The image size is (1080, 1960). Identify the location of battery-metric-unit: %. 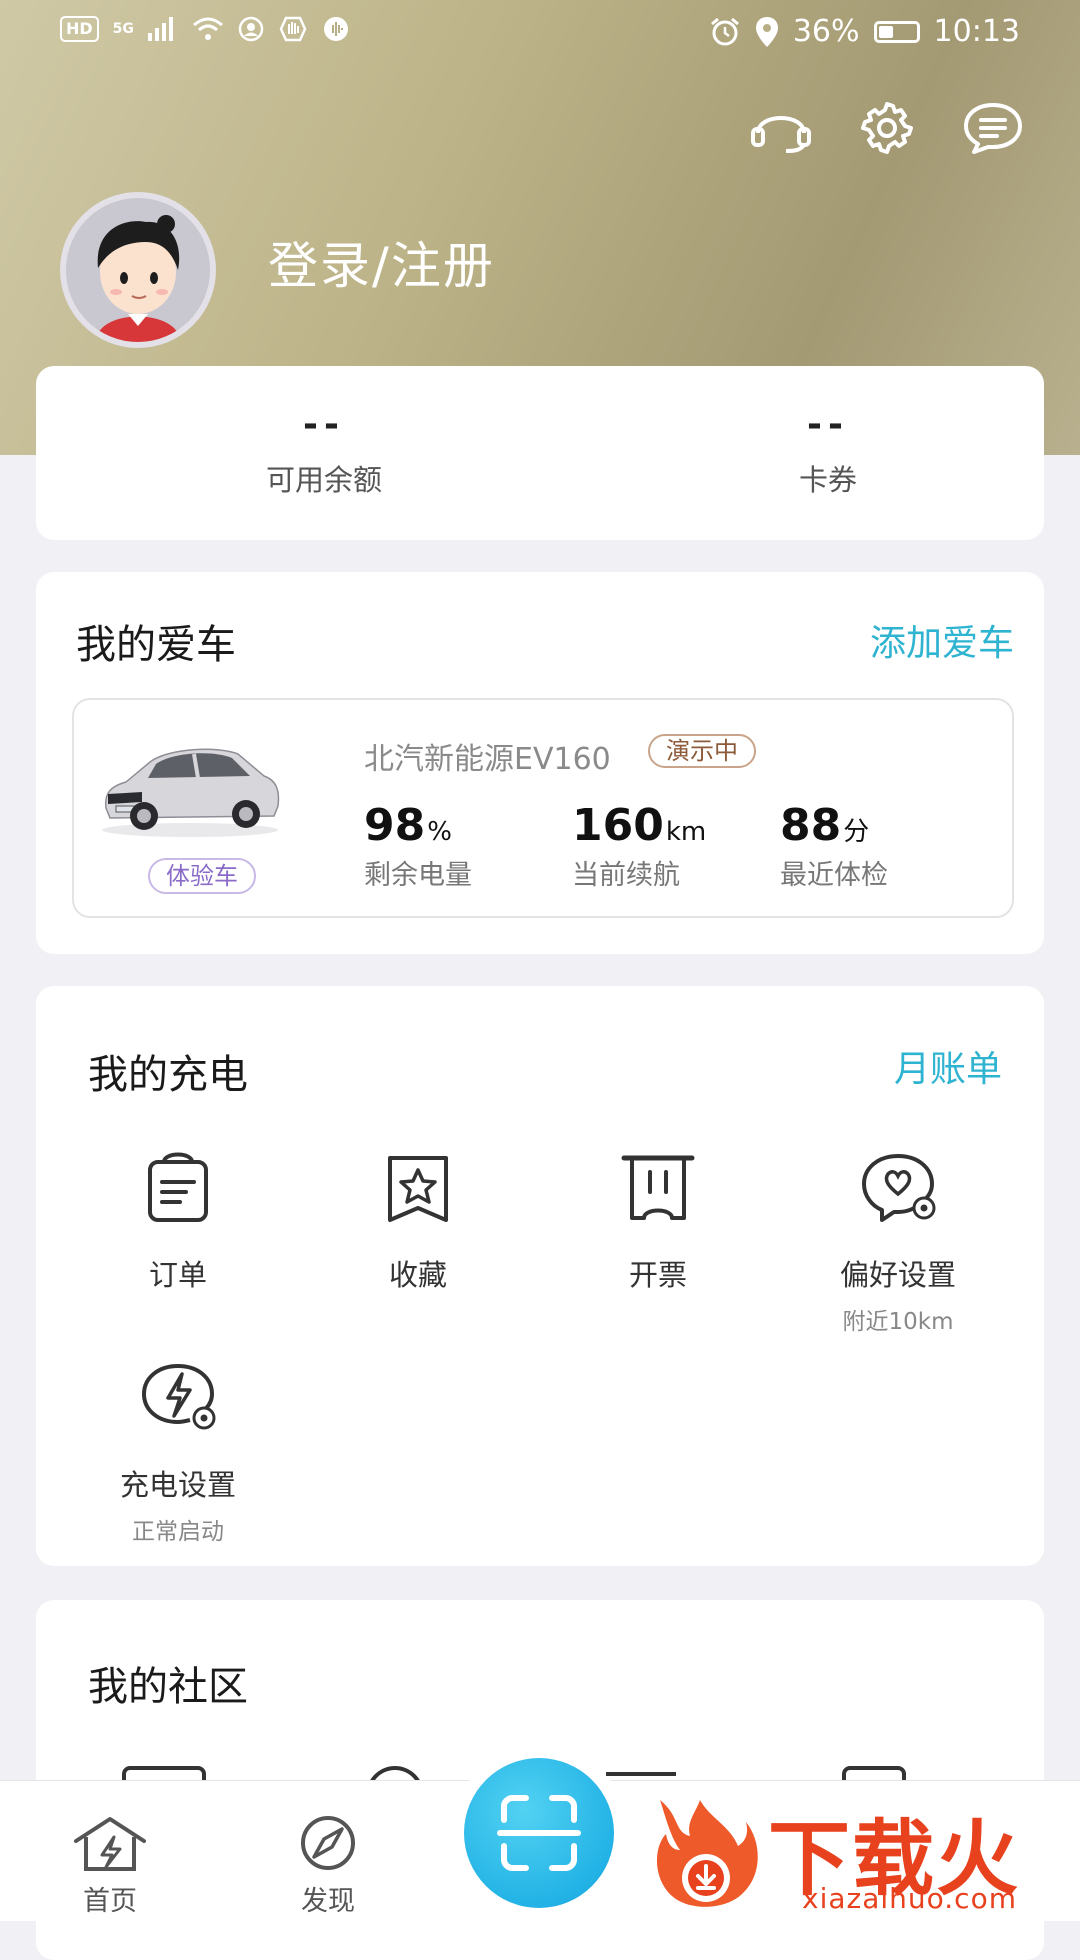
(439, 832).